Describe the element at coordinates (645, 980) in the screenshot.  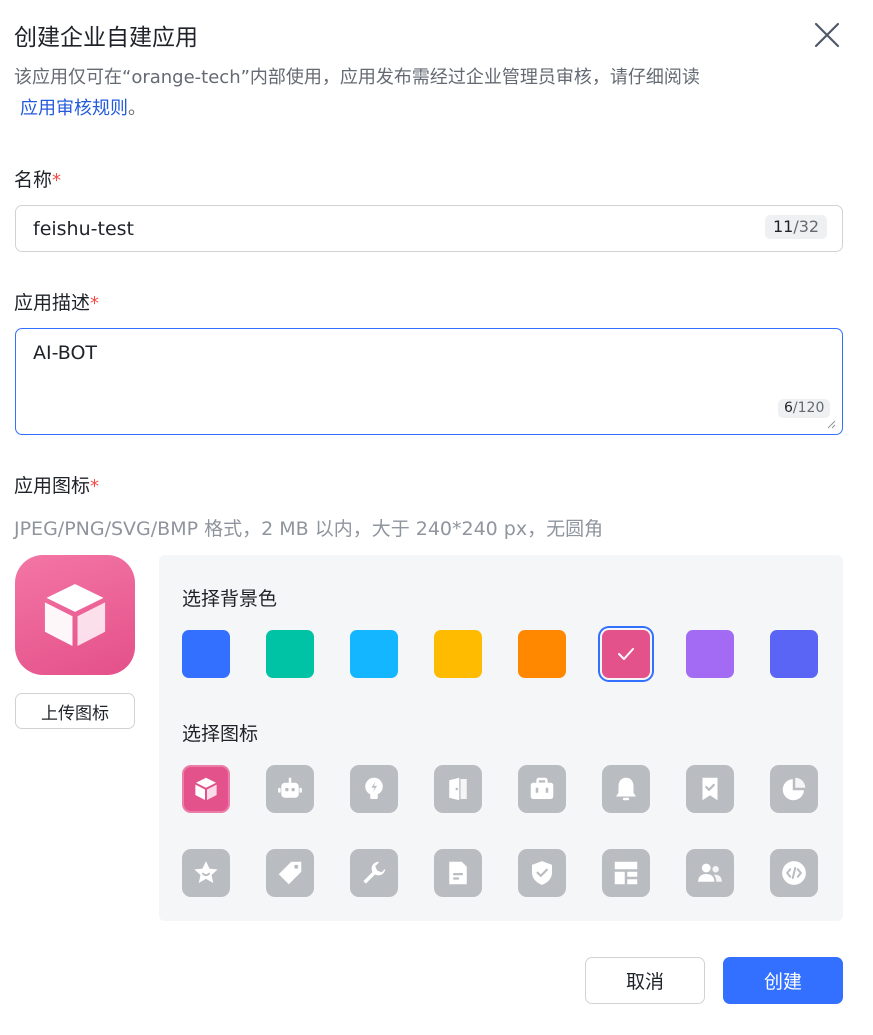
I see `cancel-button: 取消` at that location.